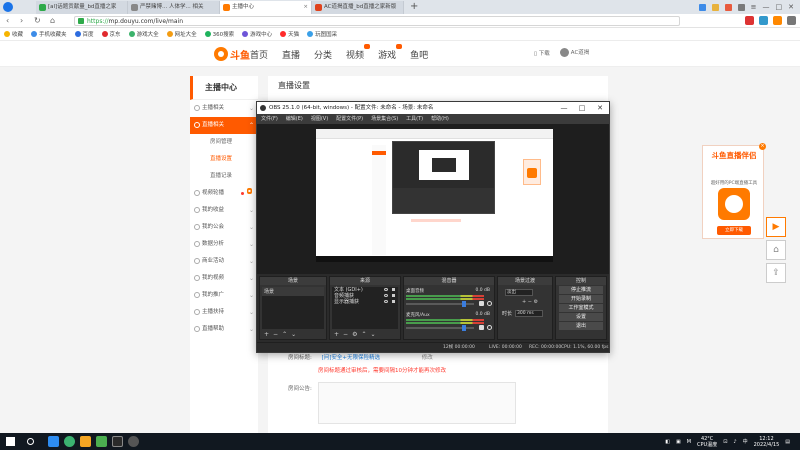  I want to click on scene-item: 场景, so click(293, 291).